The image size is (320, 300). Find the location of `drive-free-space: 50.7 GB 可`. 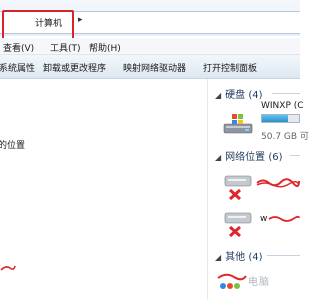

drive-free-space: 50.7 GB 可 is located at coordinates (285, 137).